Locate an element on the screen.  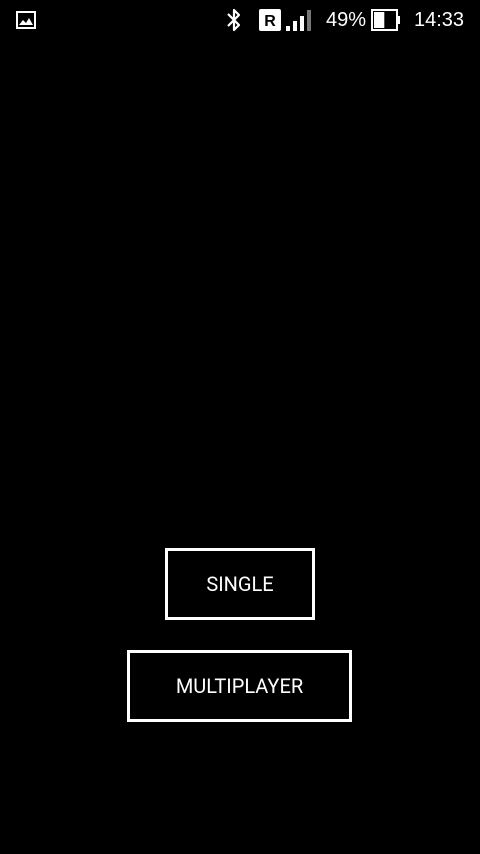
signal-icon is located at coordinates (299, 20).